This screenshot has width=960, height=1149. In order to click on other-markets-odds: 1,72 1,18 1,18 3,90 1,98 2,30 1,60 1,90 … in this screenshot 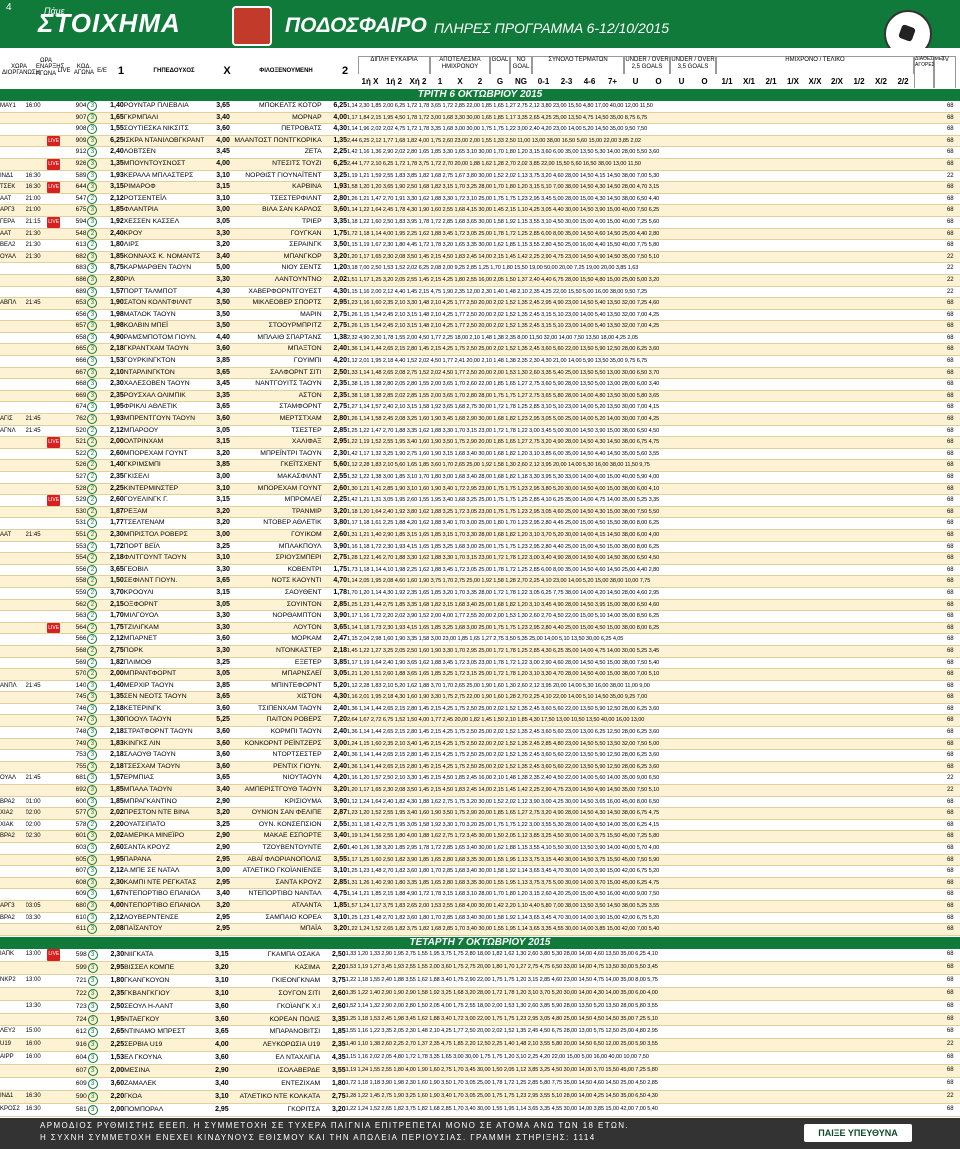, I will do `click(643, 1084)`.